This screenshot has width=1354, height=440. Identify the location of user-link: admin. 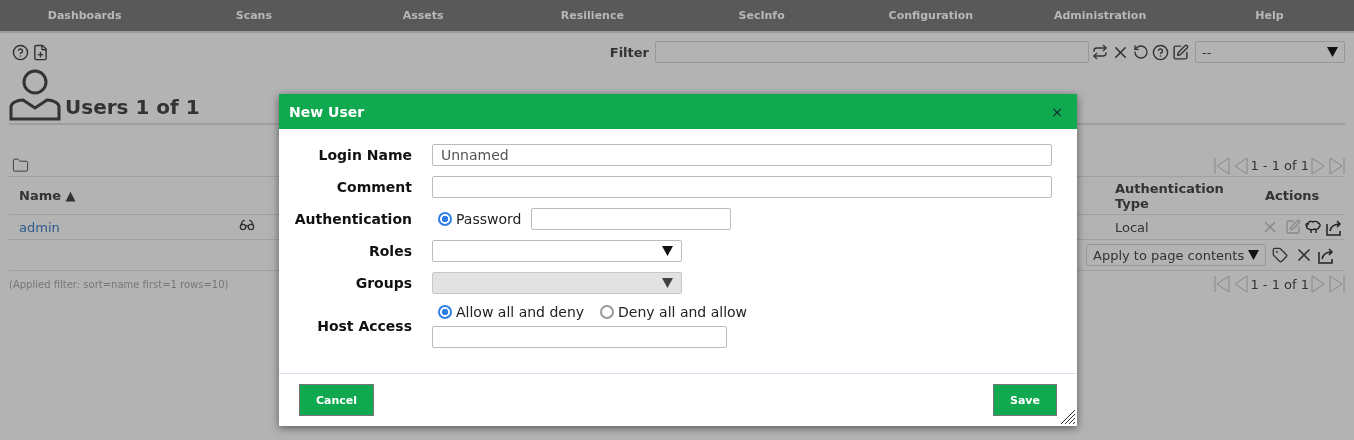
(124, 227).